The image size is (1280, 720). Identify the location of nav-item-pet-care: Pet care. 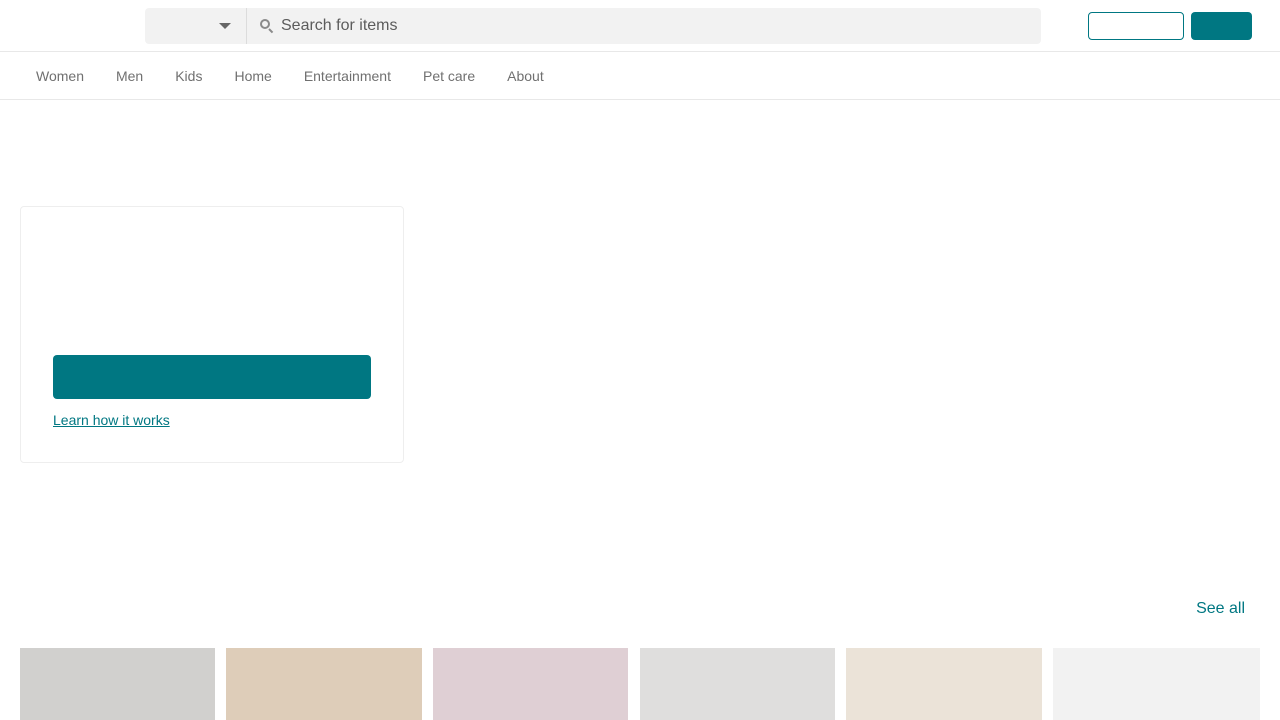
(449, 76).